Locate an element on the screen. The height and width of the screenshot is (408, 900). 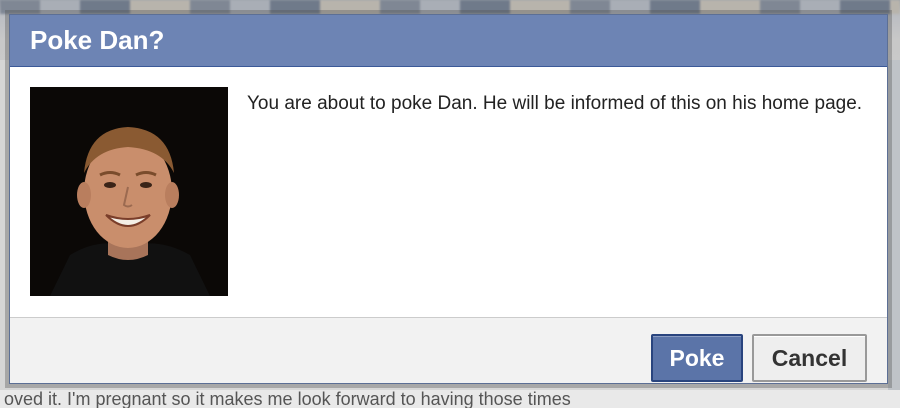
avatar-photo is located at coordinates (129, 191).